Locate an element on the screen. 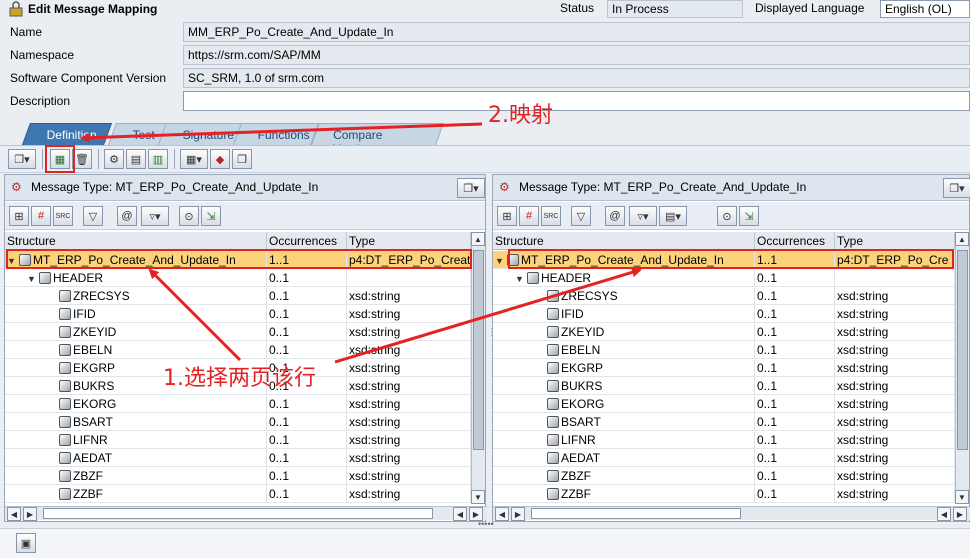 This screenshot has width=970, height=558. right-row-arrow is located at coordinates (488, 315).